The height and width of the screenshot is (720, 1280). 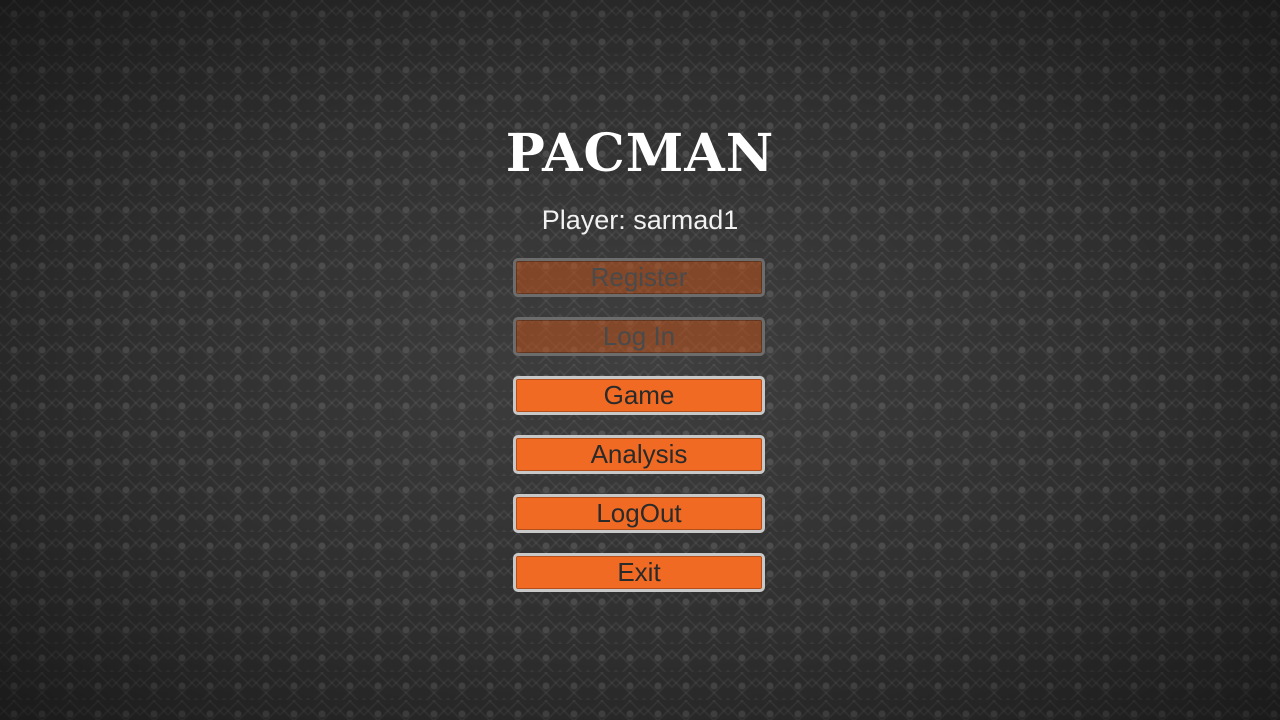 What do you see at coordinates (639, 277) in the screenshot?
I see `register-button: Register` at bounding box center [639, 277].